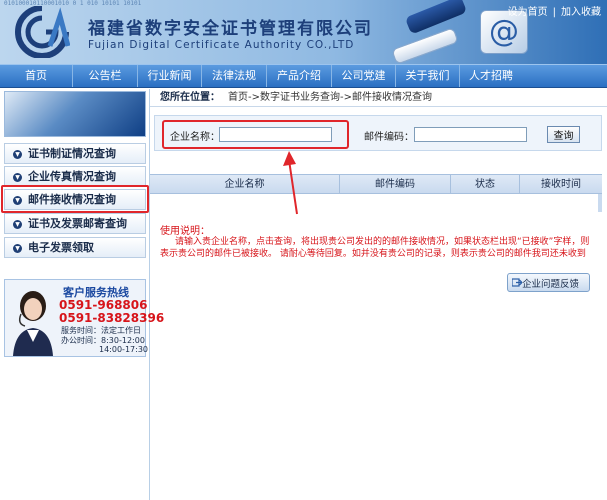 The image size is (607, 500). I want to click on column-receive-time: 接收时间, so click(561, 184).